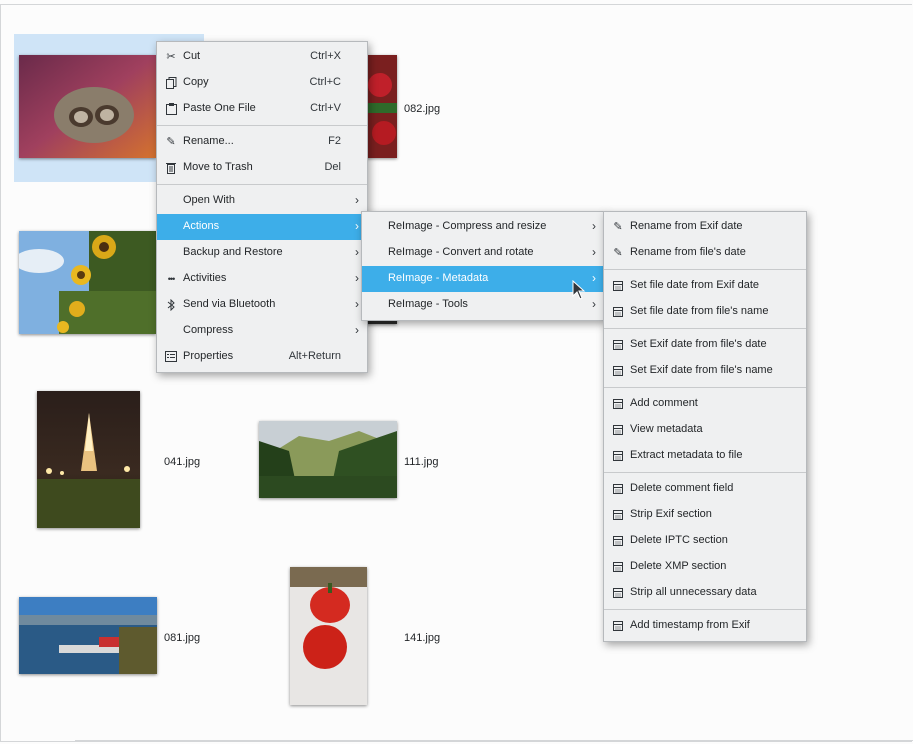 Image resolution: width=913 pixels, height=744 pixels. Describe the element at coordinates (171, 57) in the screenshot. I see `scissors-icon: ✂` at that location.